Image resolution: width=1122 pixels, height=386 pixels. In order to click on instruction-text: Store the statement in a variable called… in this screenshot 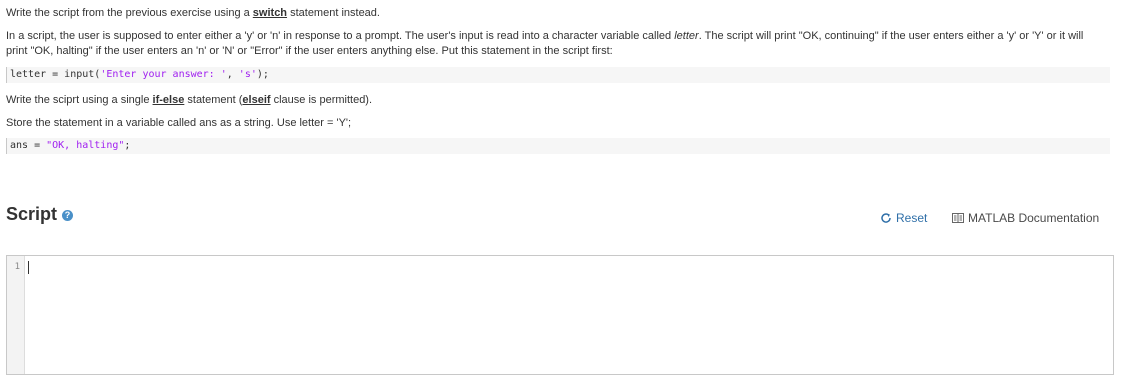, I will do `click(179, 123)`.